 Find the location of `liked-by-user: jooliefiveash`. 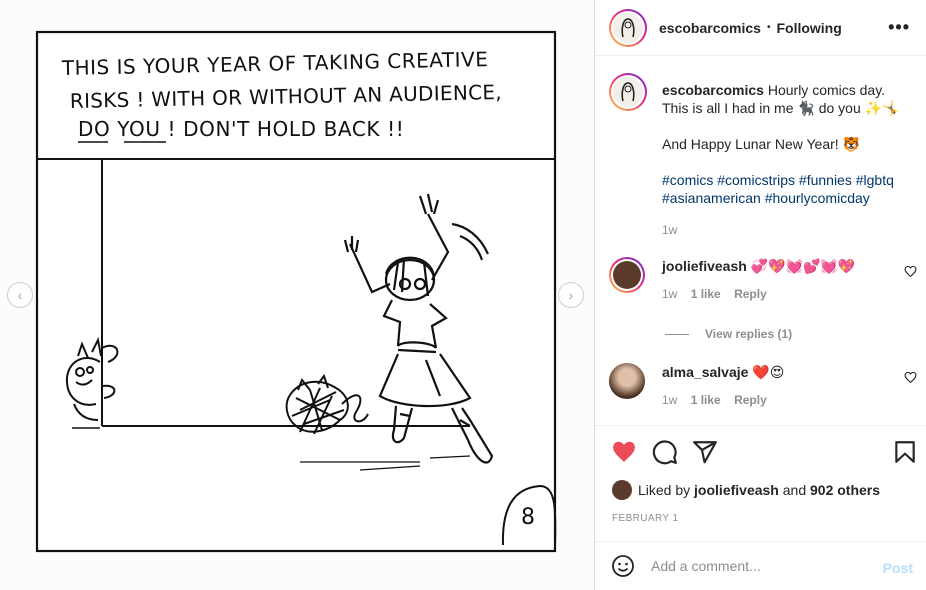

liked-by-user: jooliefiveash is located at coordinates (736, 490).